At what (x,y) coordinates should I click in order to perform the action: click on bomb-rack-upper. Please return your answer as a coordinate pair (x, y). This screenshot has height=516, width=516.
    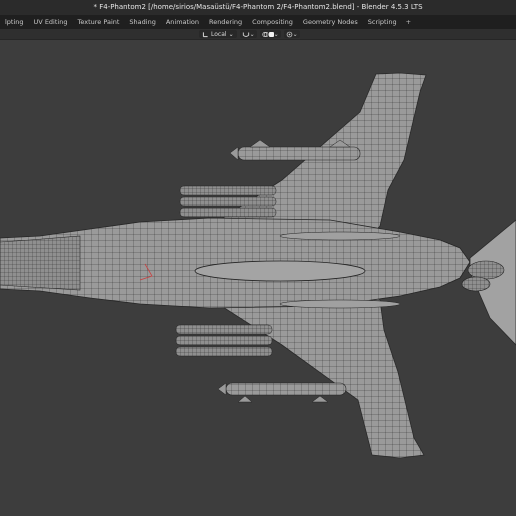
    Looking at the image, I should click on (228, 201).